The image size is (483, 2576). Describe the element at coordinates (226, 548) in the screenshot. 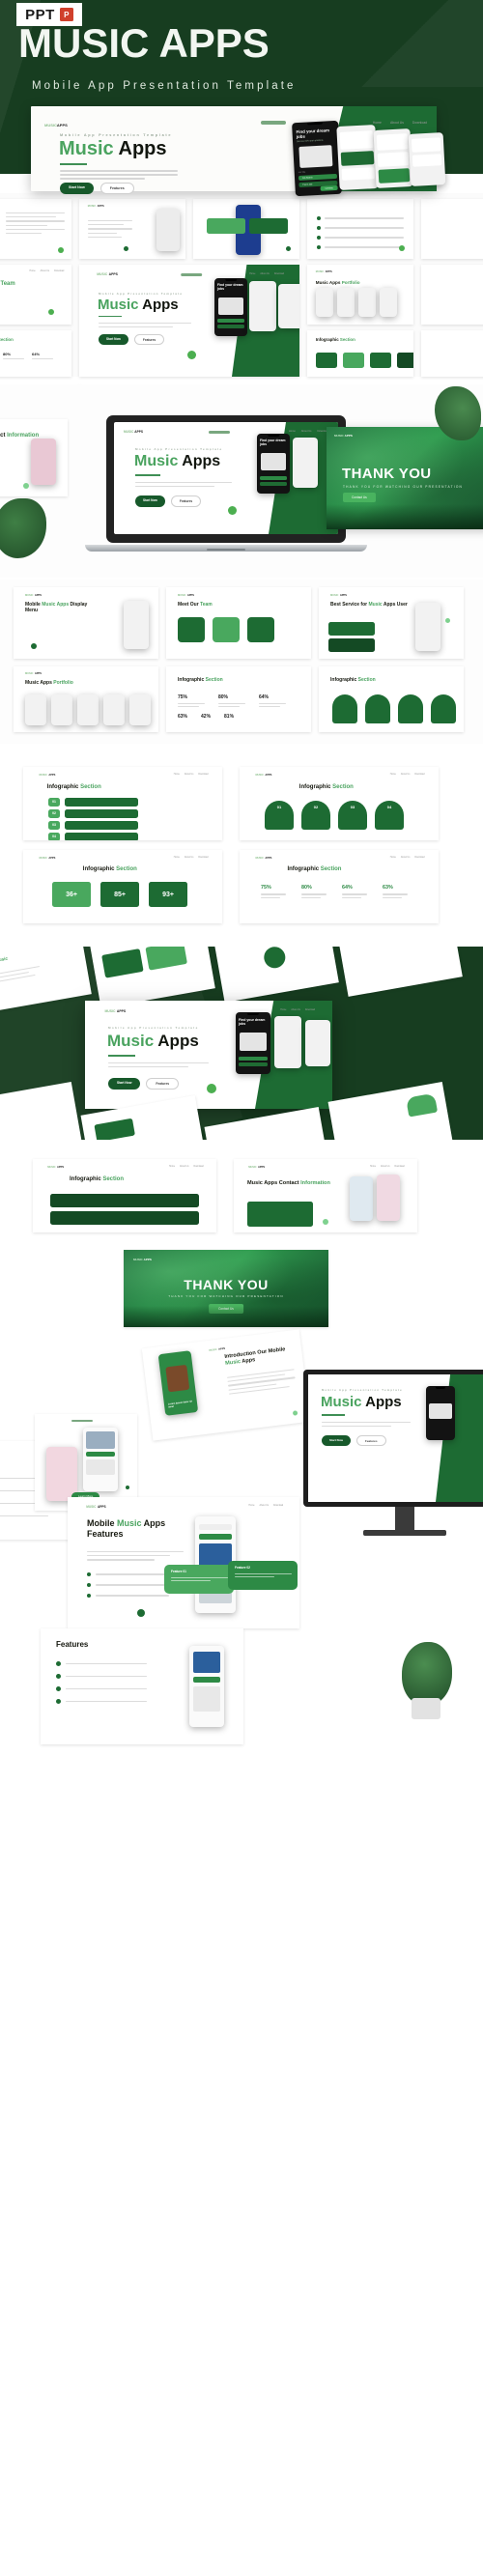

I see `laptop-base` at that location.